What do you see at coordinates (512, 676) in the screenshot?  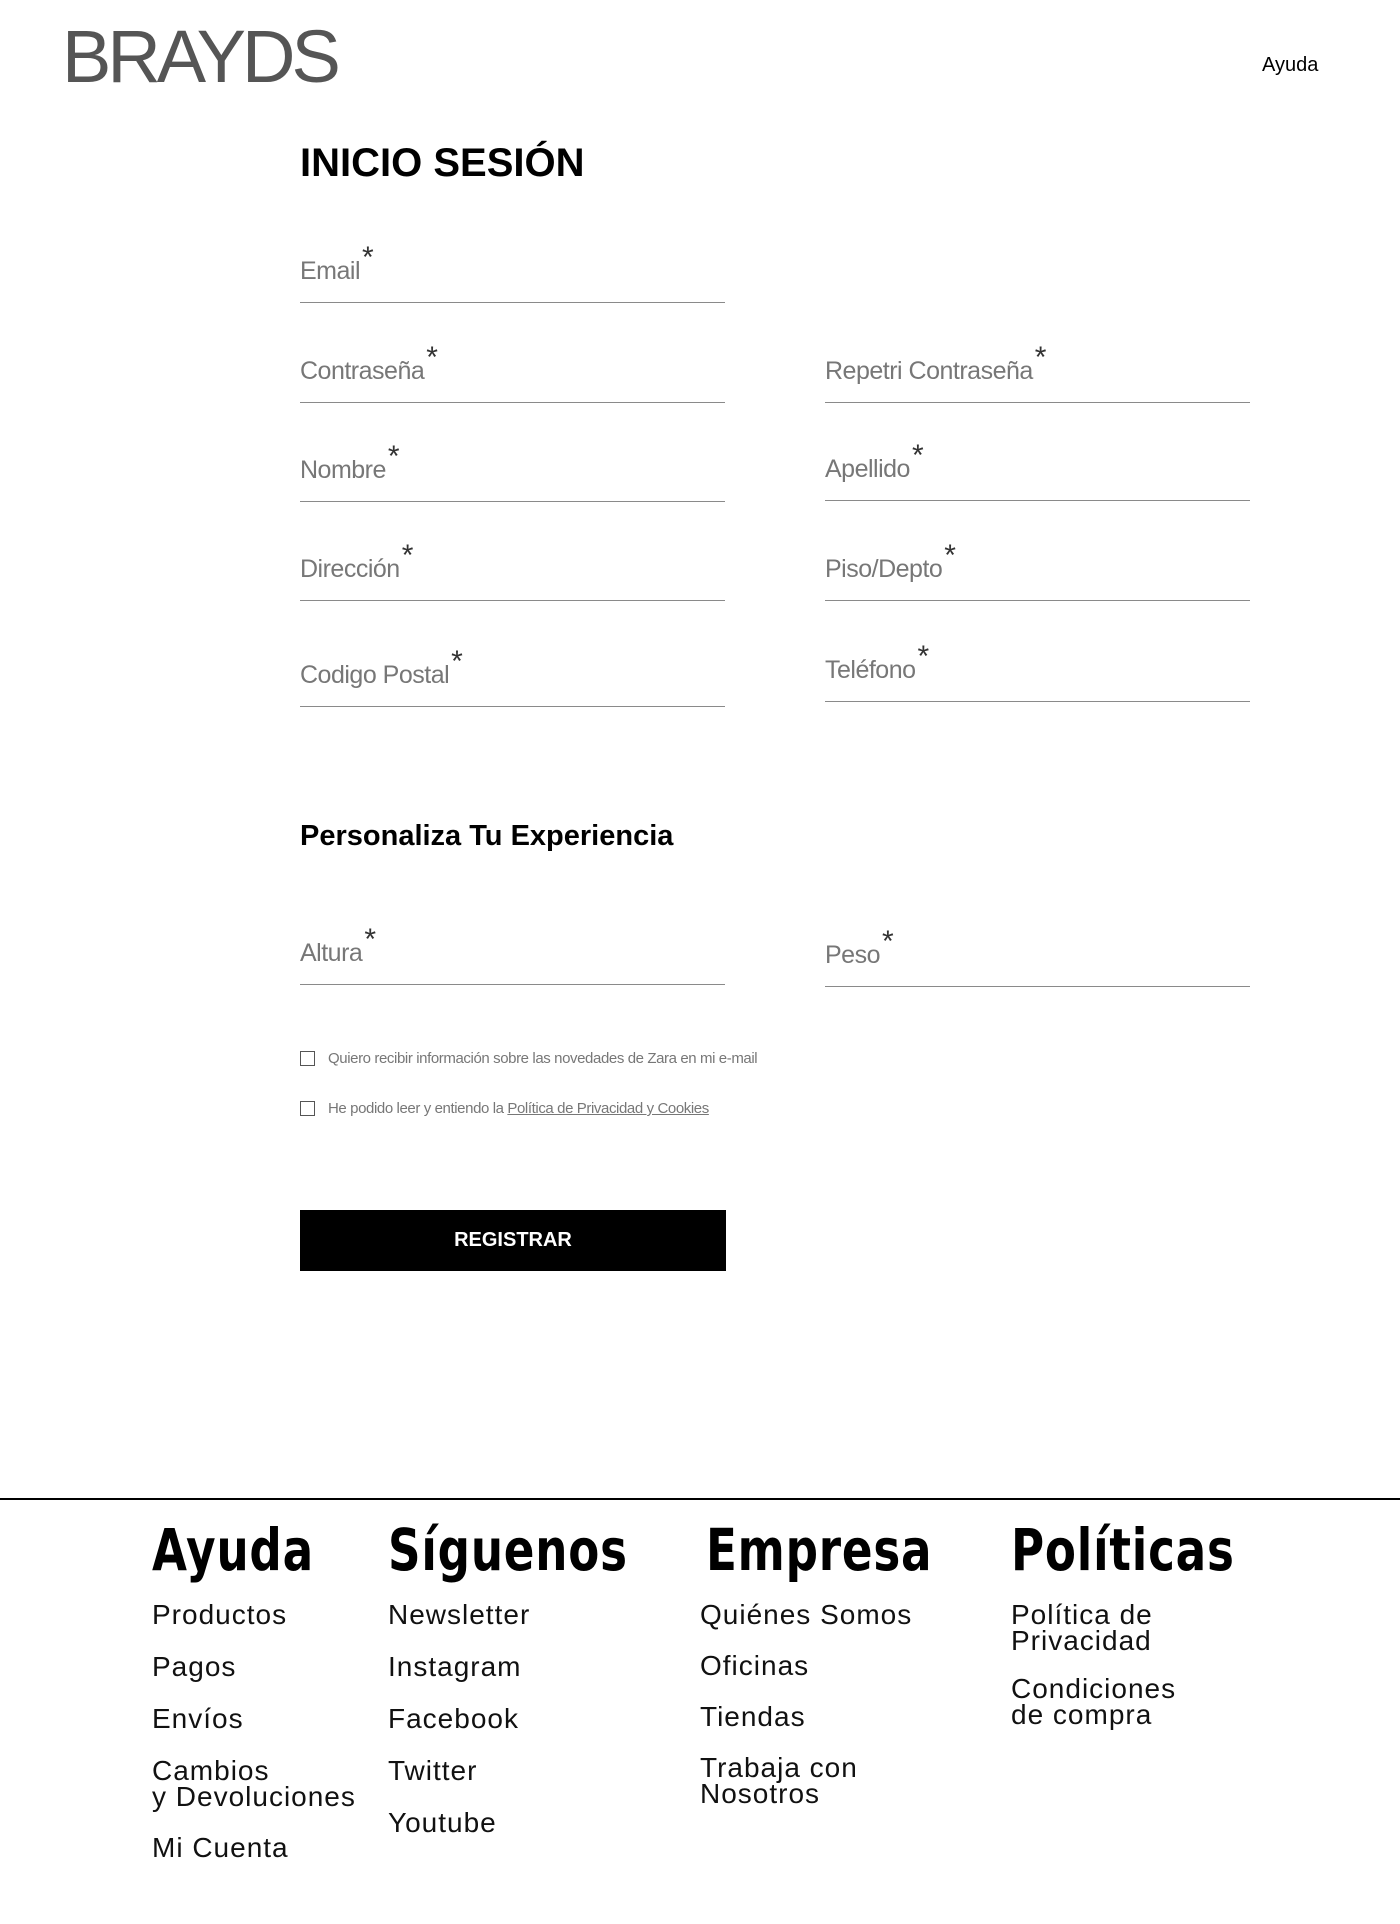 I see `postal-code-field: Codigo Postal*` at bounding box center [512, 676].